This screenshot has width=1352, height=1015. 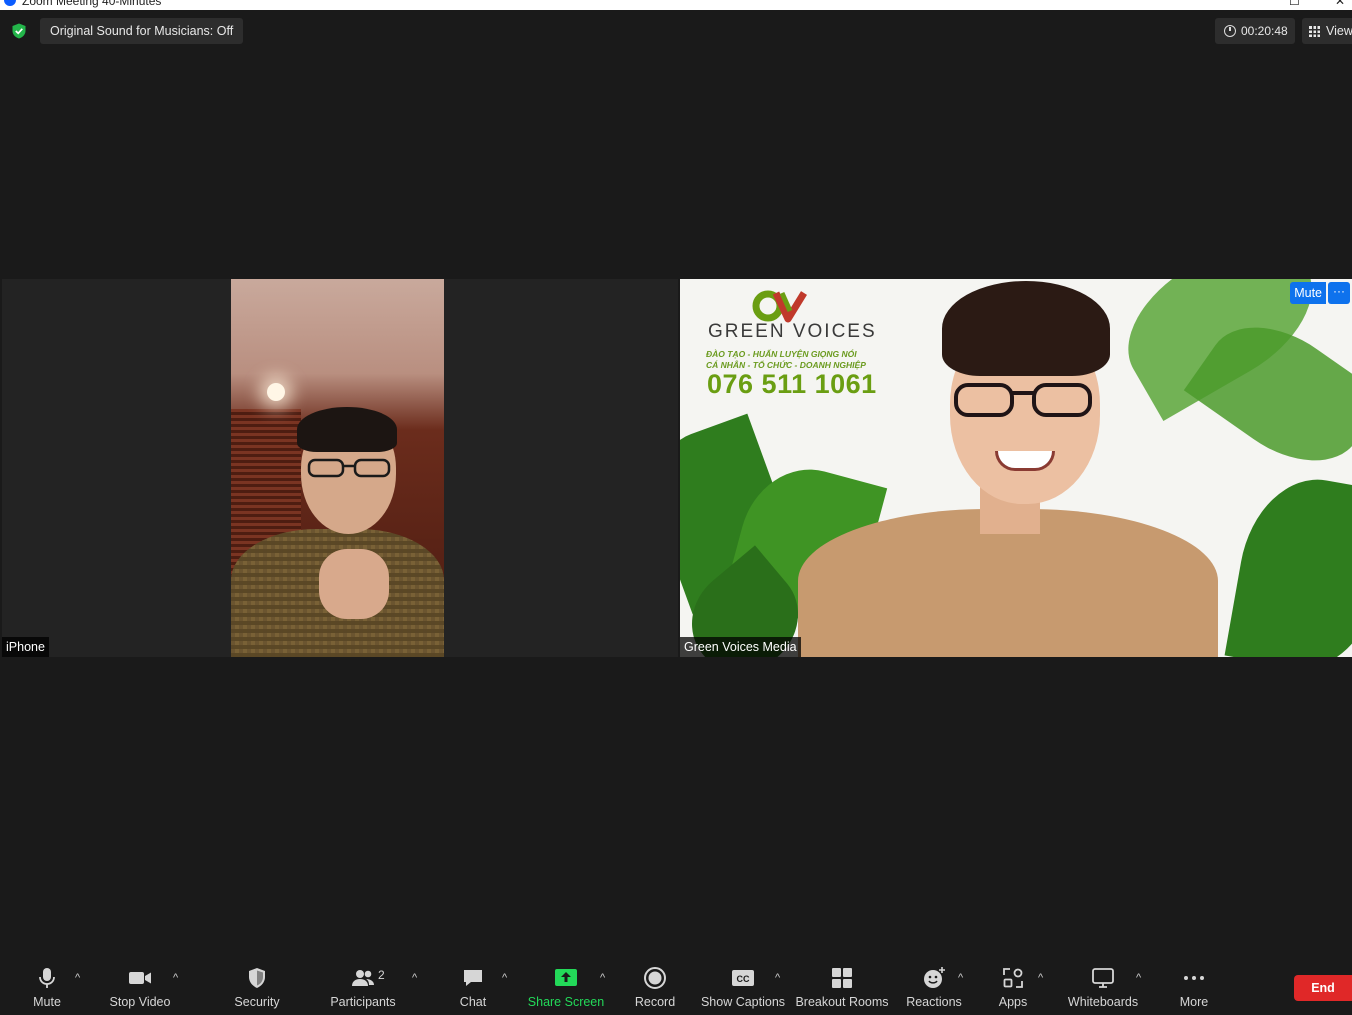 What do you see at coordinates (1308, 293) in the screenshot?
I see `tile-mute-button: Mute` at bounding box center [1308, 293].